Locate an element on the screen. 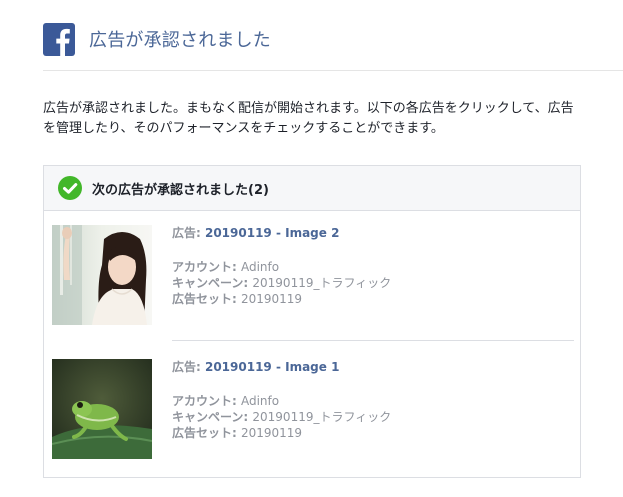 The width and height of the screenshot is (623, 497). check-circle-icon is located at coordinates (70, 188).